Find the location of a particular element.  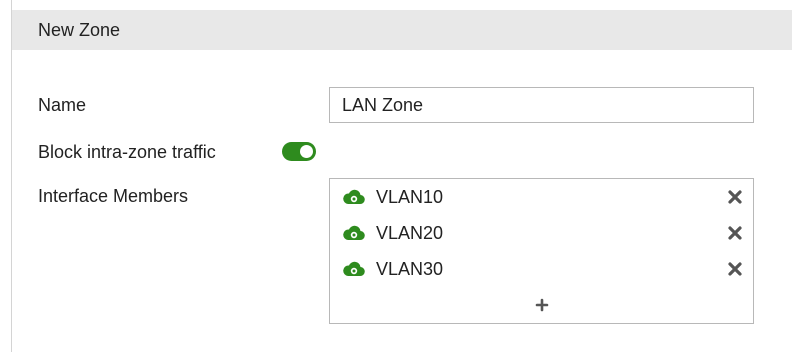

member-row-vlan10: VLAN10 is located at coordinates (541, 198).